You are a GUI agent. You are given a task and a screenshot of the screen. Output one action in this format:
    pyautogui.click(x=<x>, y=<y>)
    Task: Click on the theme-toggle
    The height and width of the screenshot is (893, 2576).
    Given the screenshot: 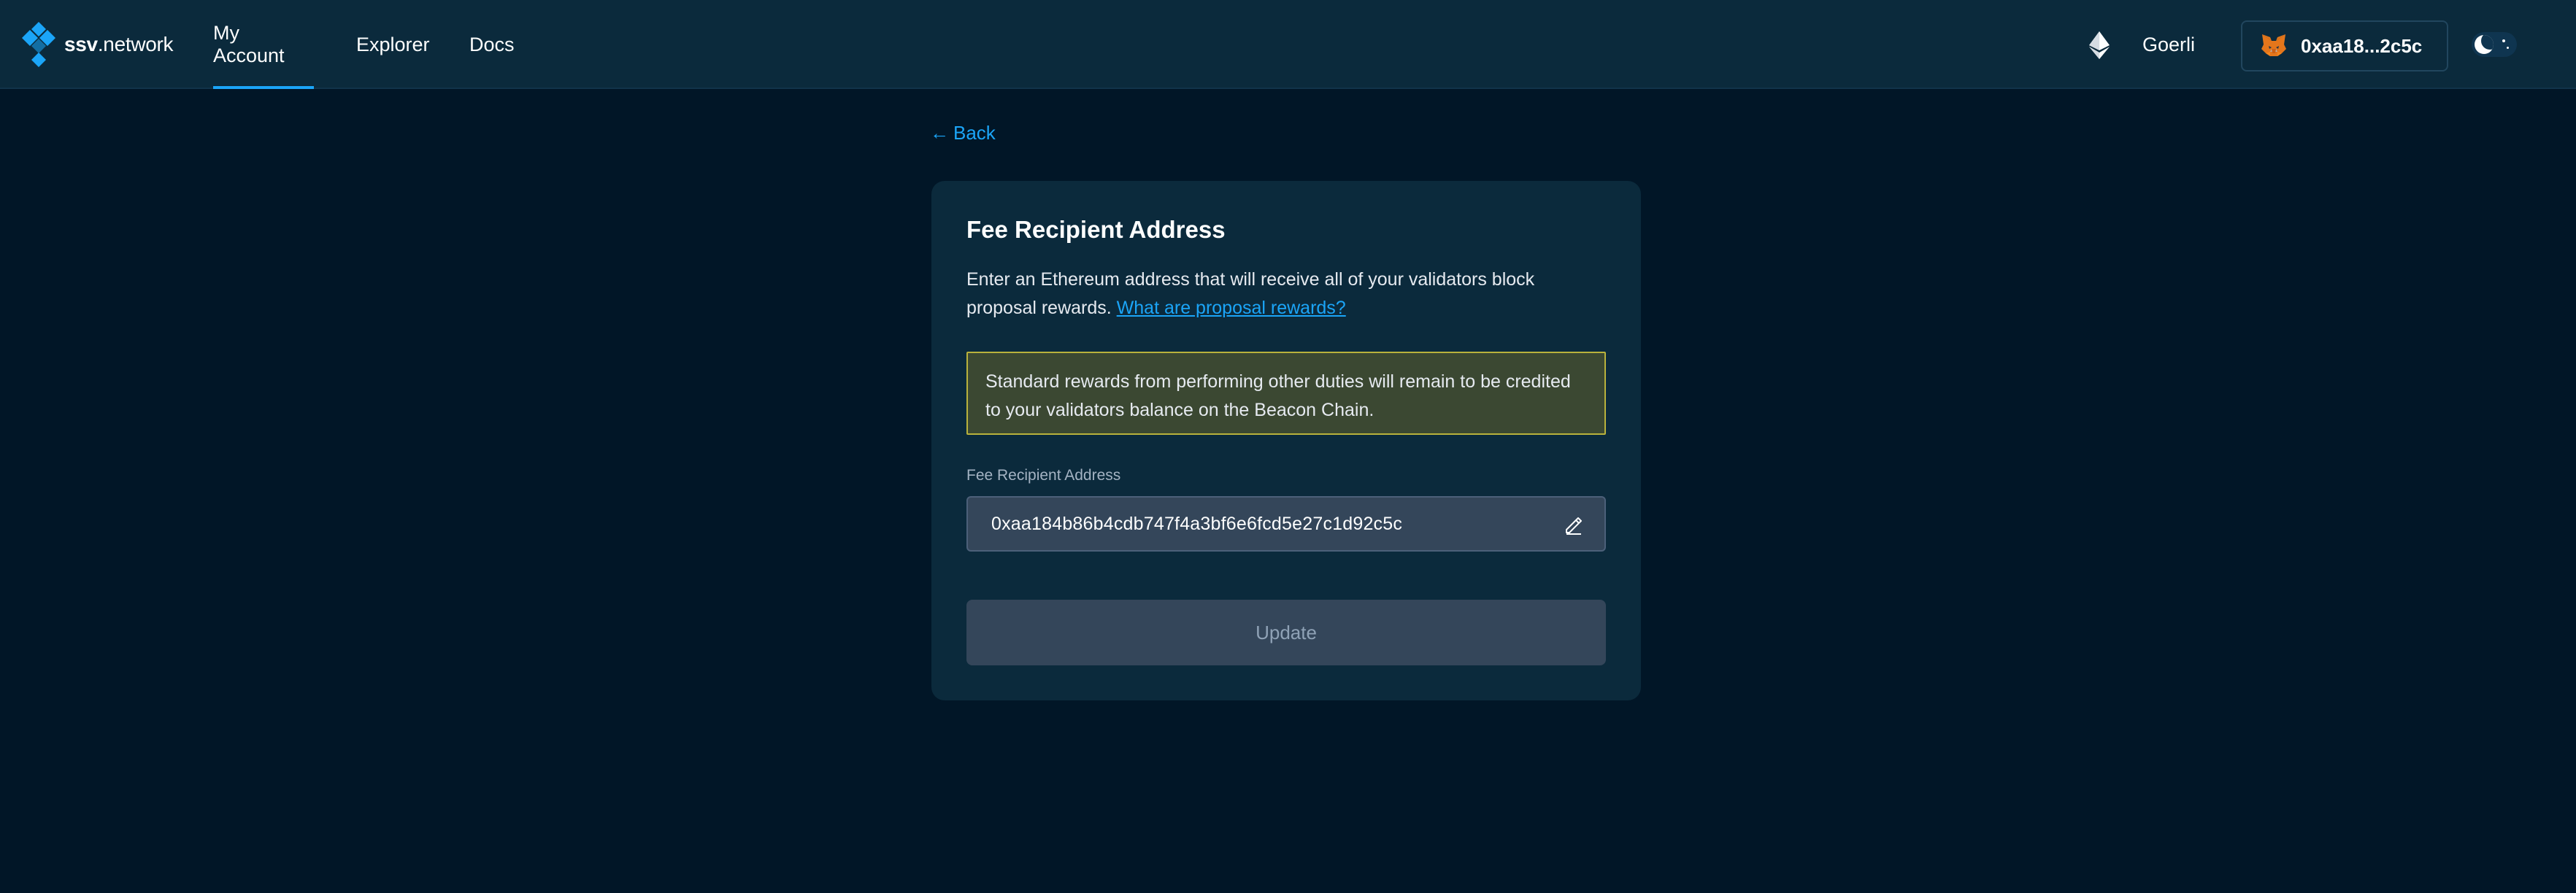 What is the action you would take?
    pyautogui.click(x=2494, y=44)
    